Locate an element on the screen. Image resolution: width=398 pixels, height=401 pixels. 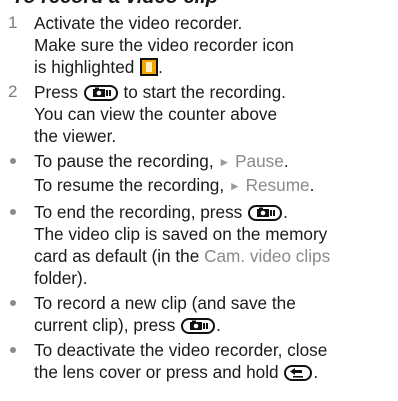
step-text: Press is located at coordinates (56, 92).